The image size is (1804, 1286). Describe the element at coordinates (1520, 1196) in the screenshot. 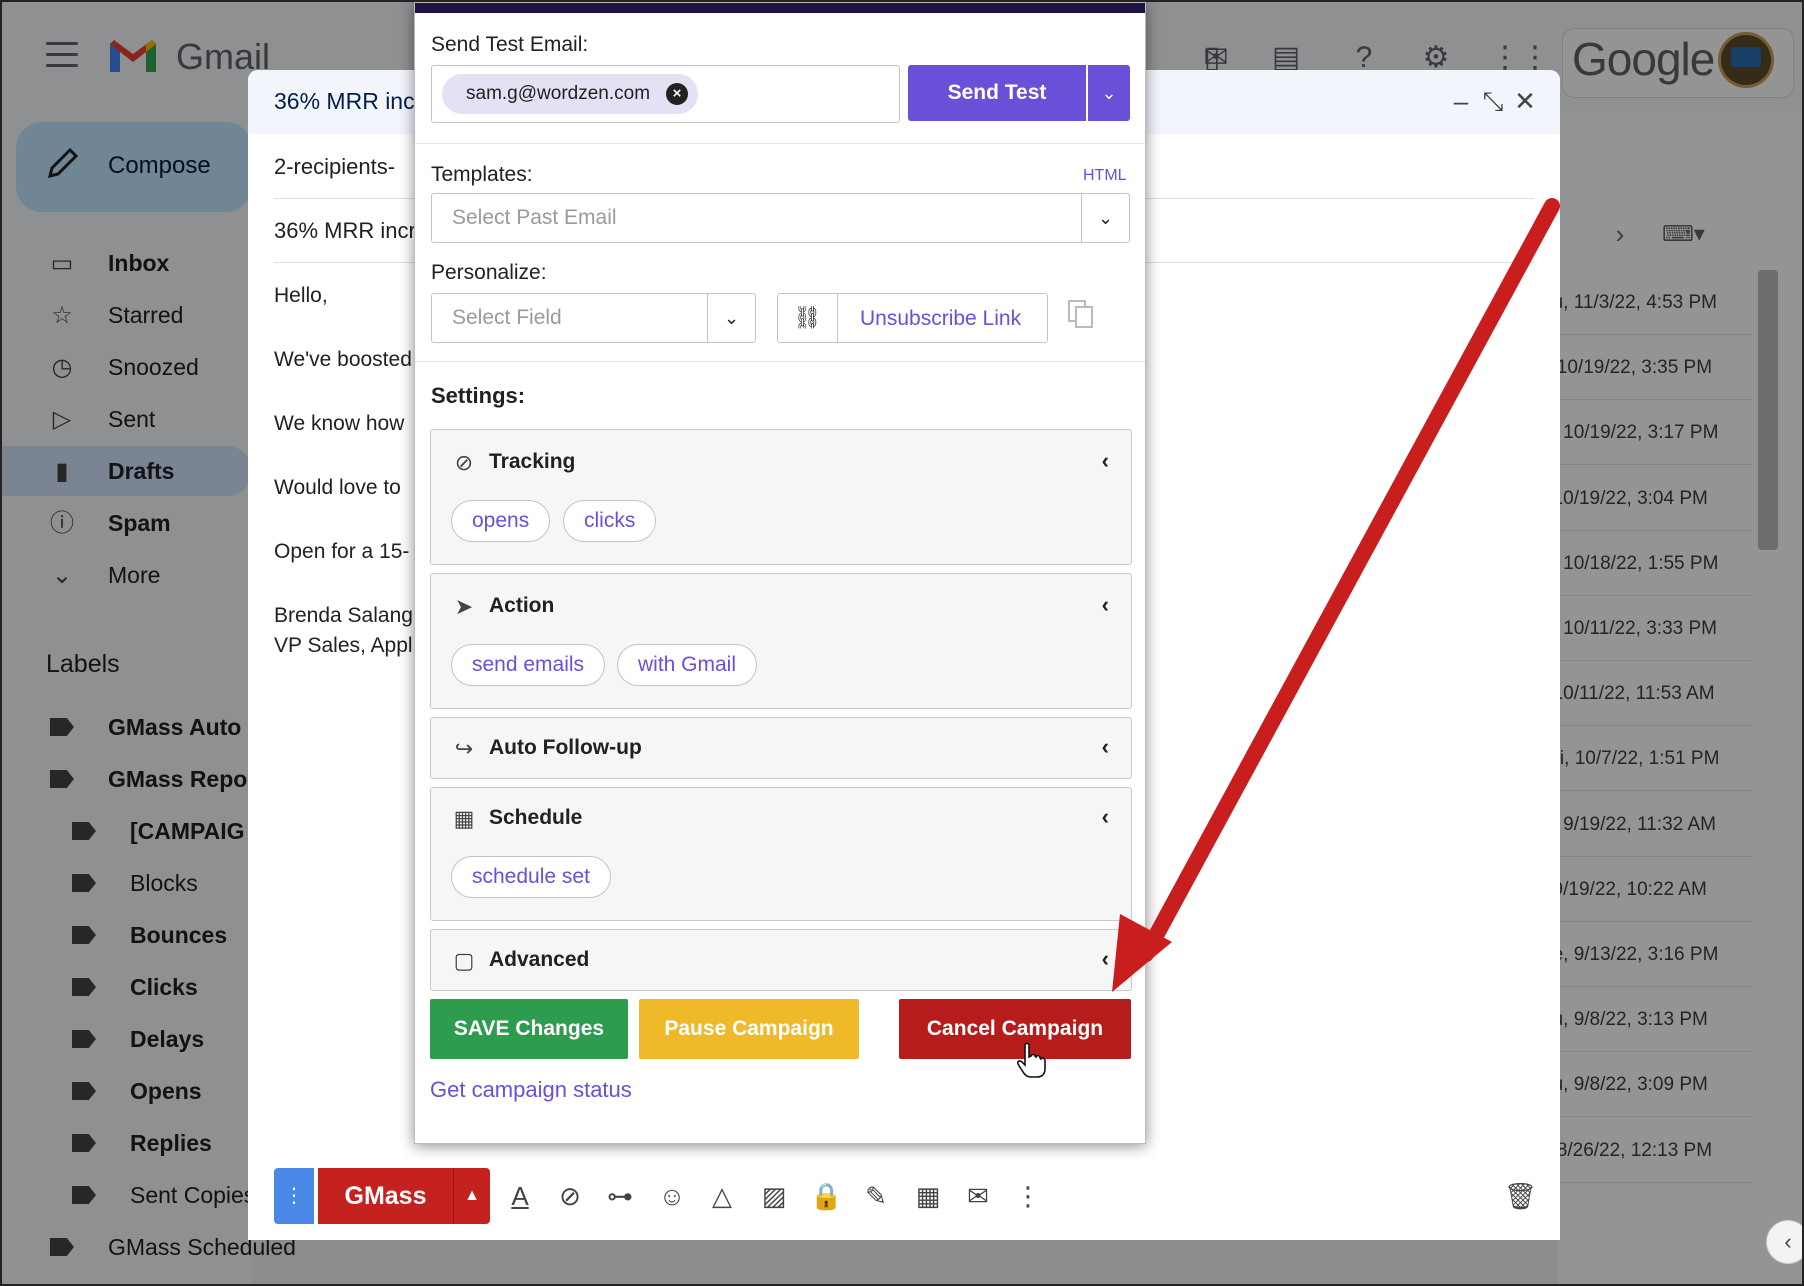

I see `trash-icon: 🗑` at that location.